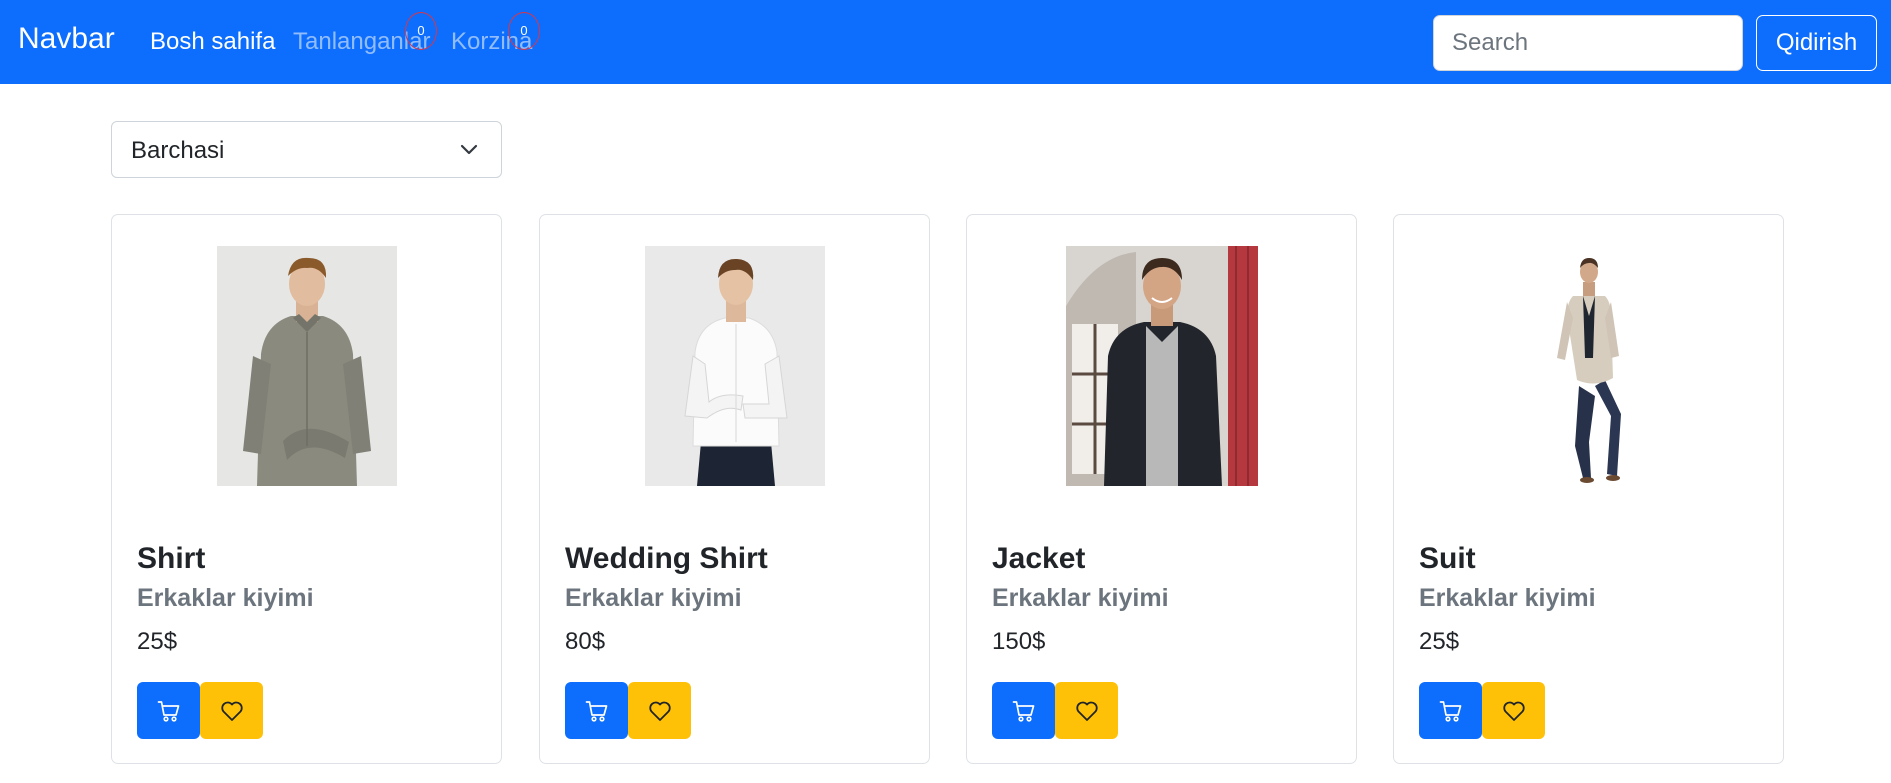  Describe the element at coordinates (306, 489) in the screenshot. I see `product-card: Shirt Erkaklar kiyimi 25$` at that location.